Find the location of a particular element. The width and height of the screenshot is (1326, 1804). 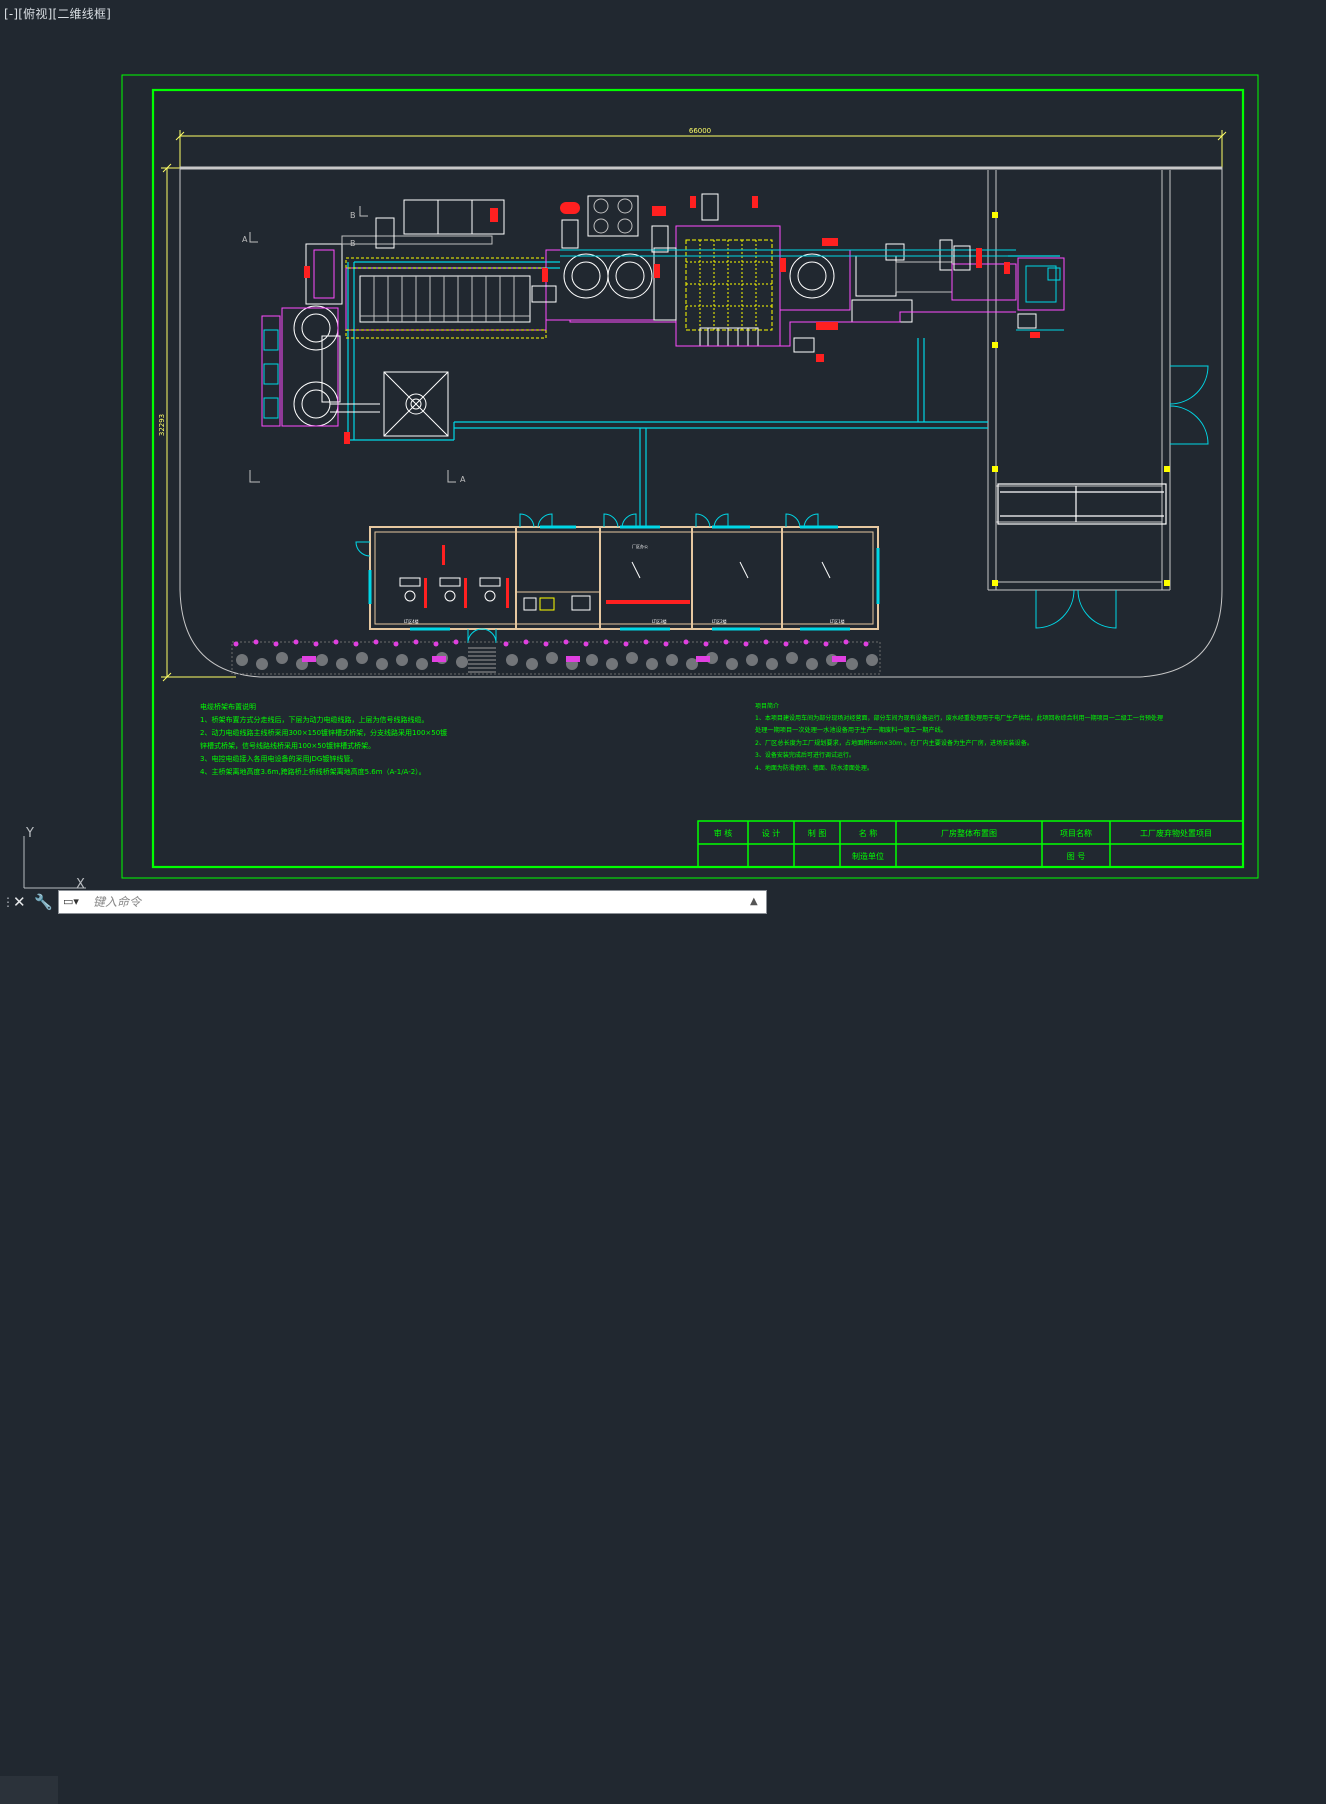

command-input-box: ▭▾ ▲ is located at coordinates (412, 902).